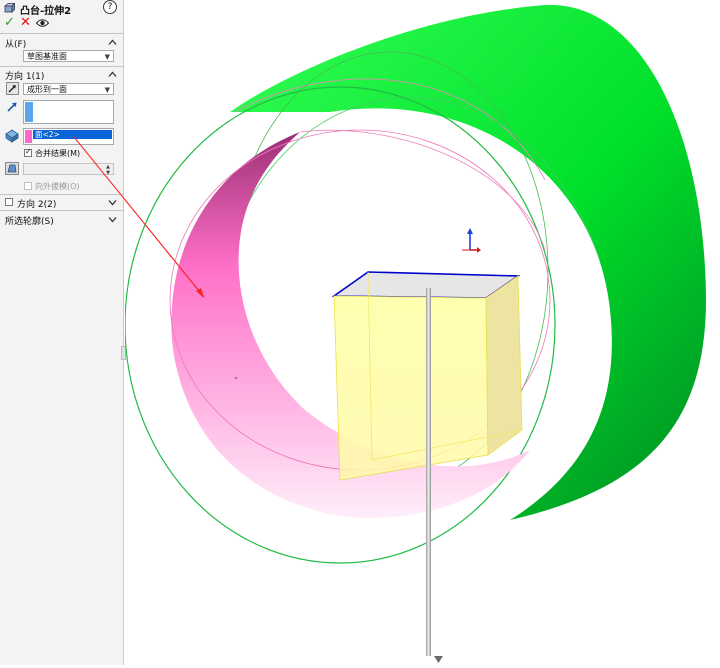 This screenshot has height=668, width=720. Describe the element at coordinates (47, 56) in the screenshot. I see `from-condition-value: 草图基准面` at that location.